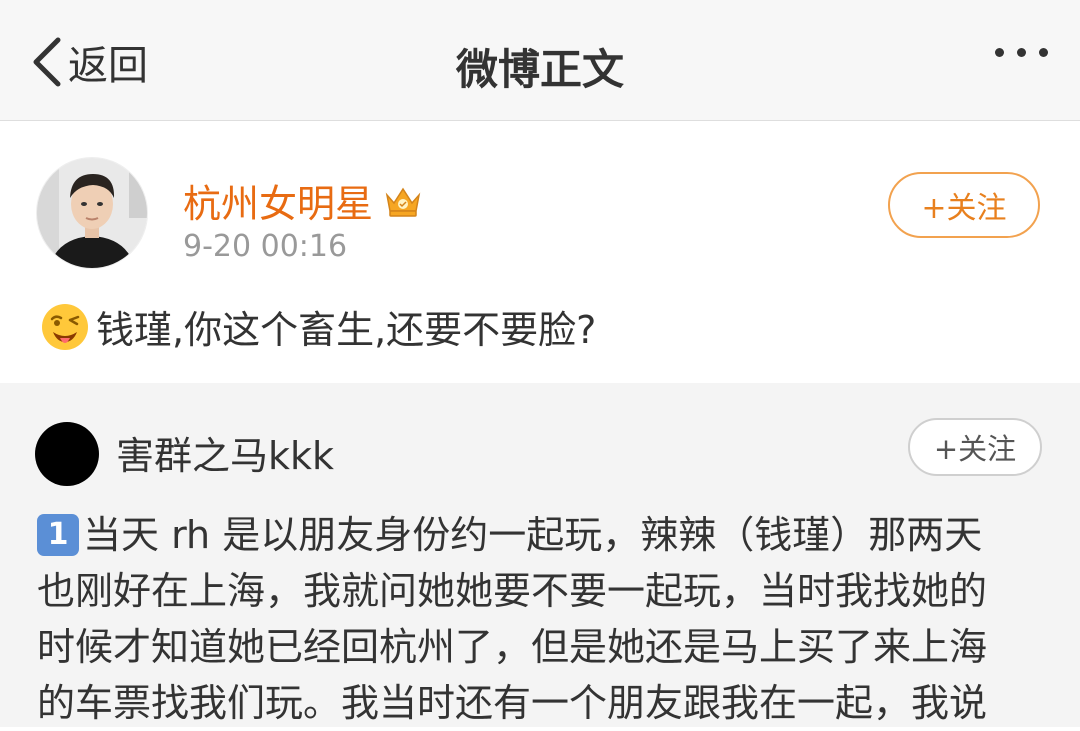  Describe the element at coordinates (265, 246) in the screenshot. I see `post-timestamp: 9-20 00:16` at that location.